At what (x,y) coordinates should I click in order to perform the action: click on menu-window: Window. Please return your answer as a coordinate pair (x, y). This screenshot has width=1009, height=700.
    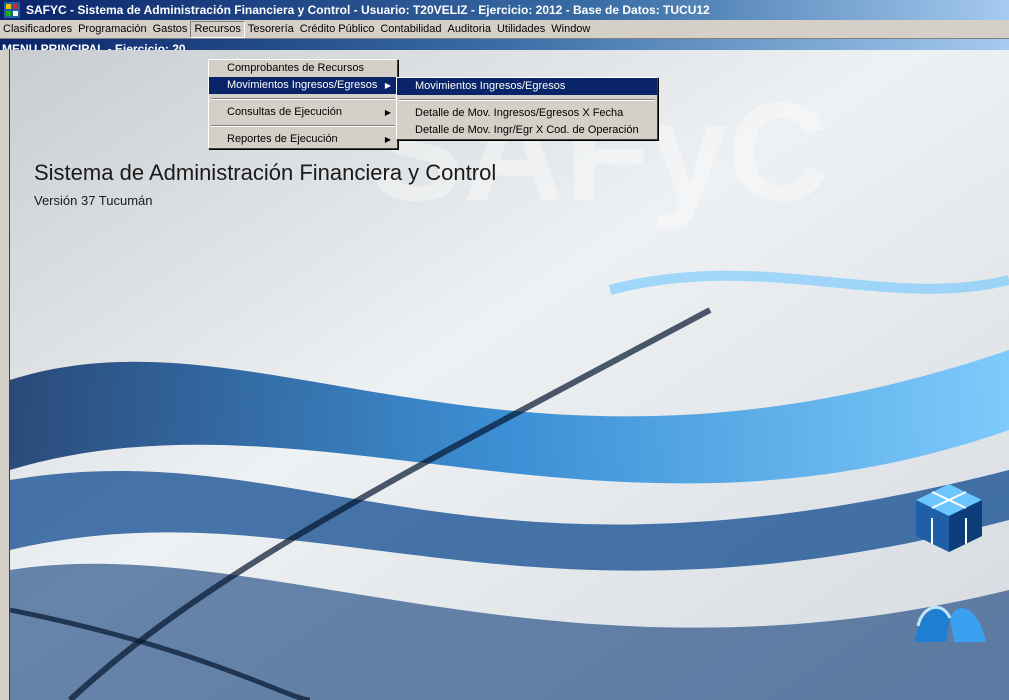
    Looking at the image, I should click on (570, 29).